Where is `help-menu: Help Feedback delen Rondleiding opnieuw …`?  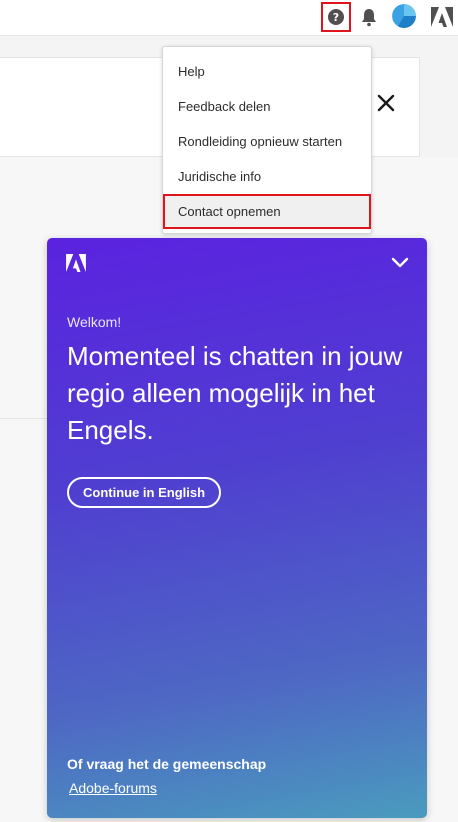 help-menu: Help Feedback delen Rondleiding opnieuw … is located at coordinates (267, 140).